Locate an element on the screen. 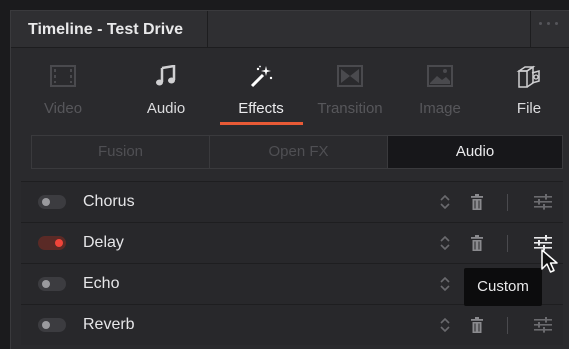 Image resolution: width=569 pixels, height=349 pixels. tab-label: Effects is located at coordinates (261, 108).